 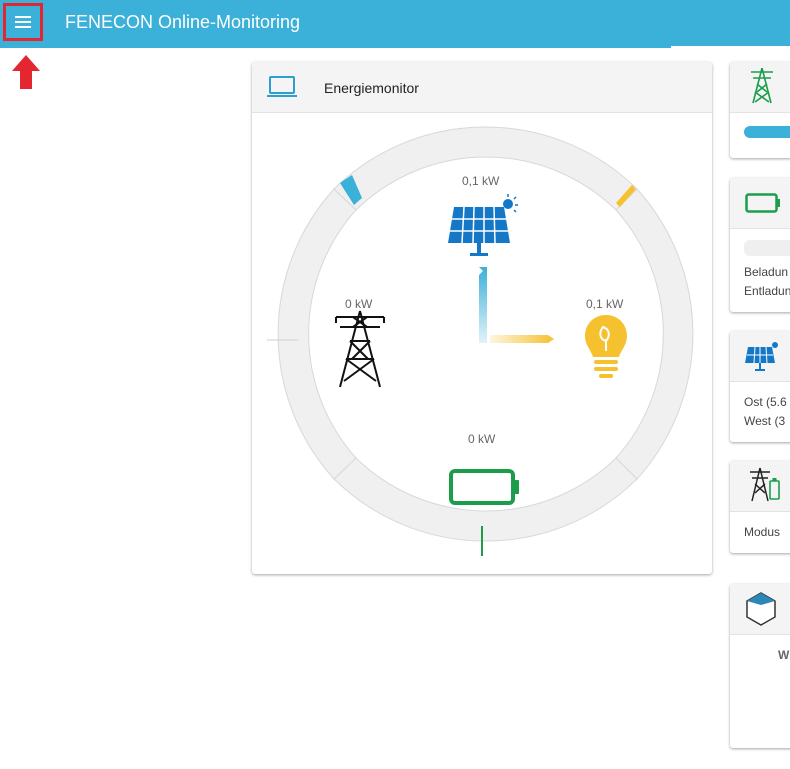 I want to click on storage-progress-bar, so click(x=767, y=248).